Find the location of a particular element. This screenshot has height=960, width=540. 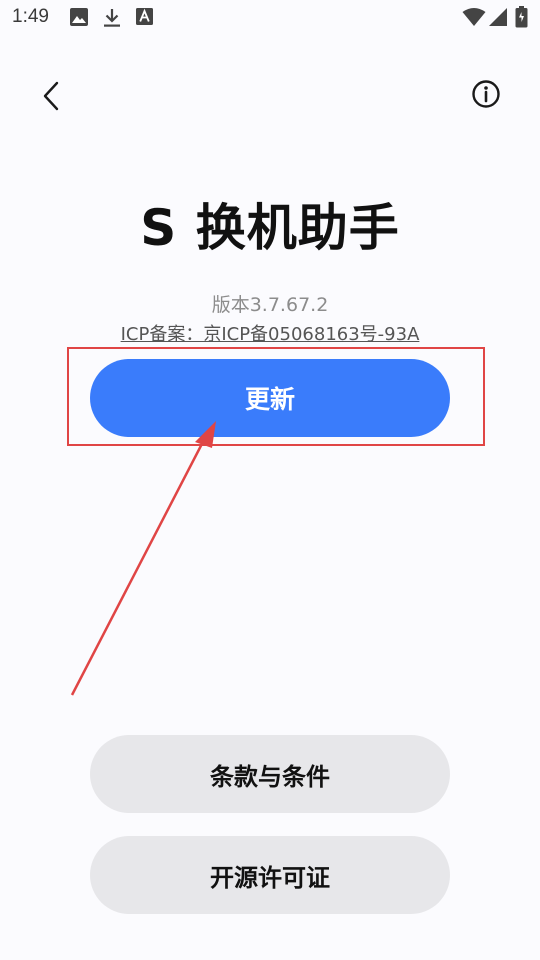

icp-link: ICP备案：京ICP备05068163号-93A is located at coordinates (270, 333).